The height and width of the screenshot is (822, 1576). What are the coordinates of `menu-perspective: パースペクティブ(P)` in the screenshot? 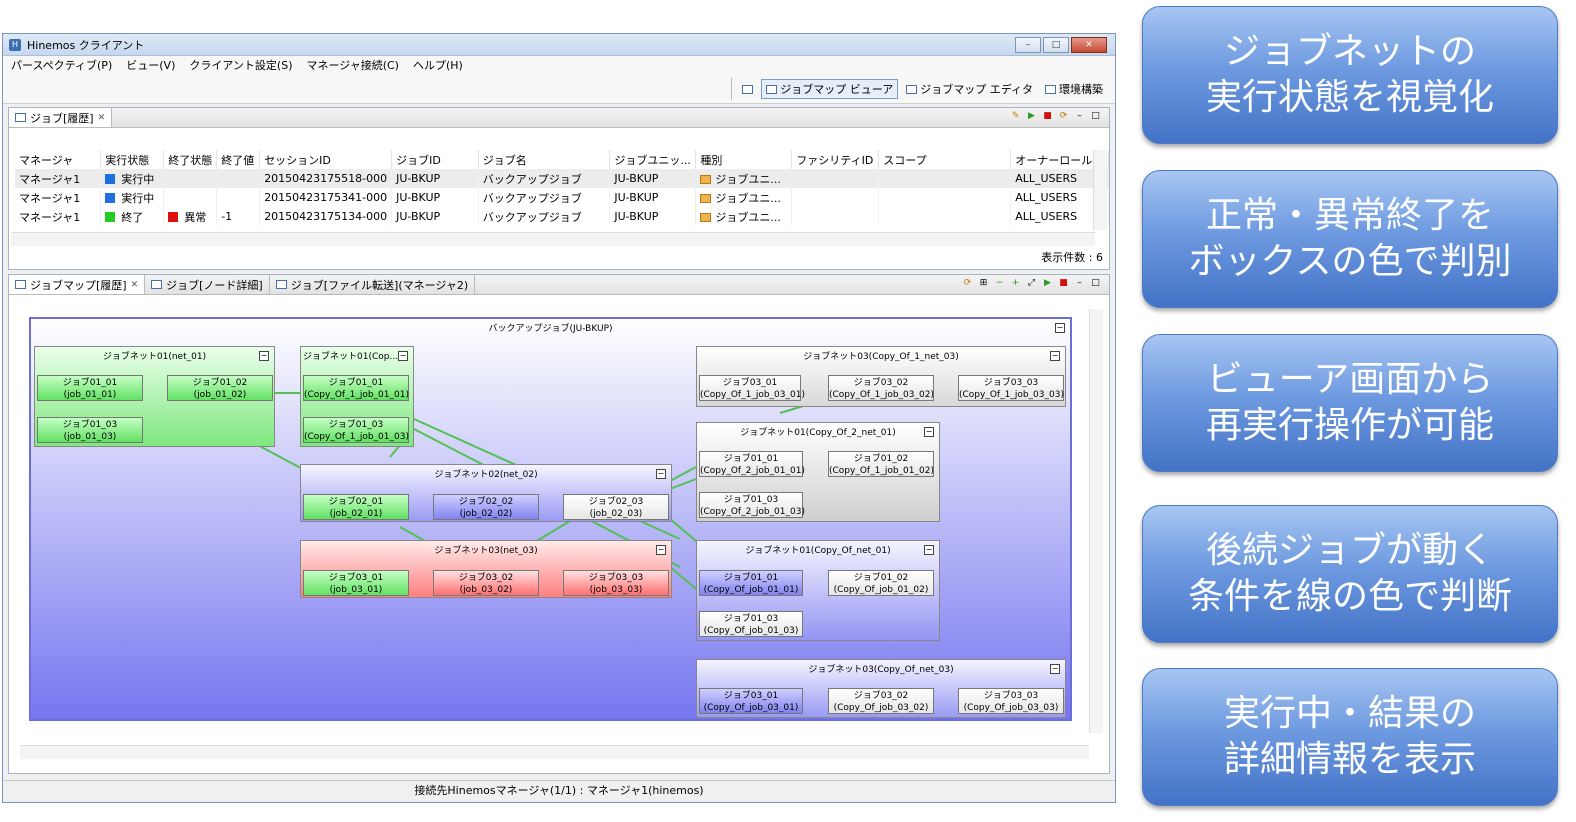 It's located at (61, 65).